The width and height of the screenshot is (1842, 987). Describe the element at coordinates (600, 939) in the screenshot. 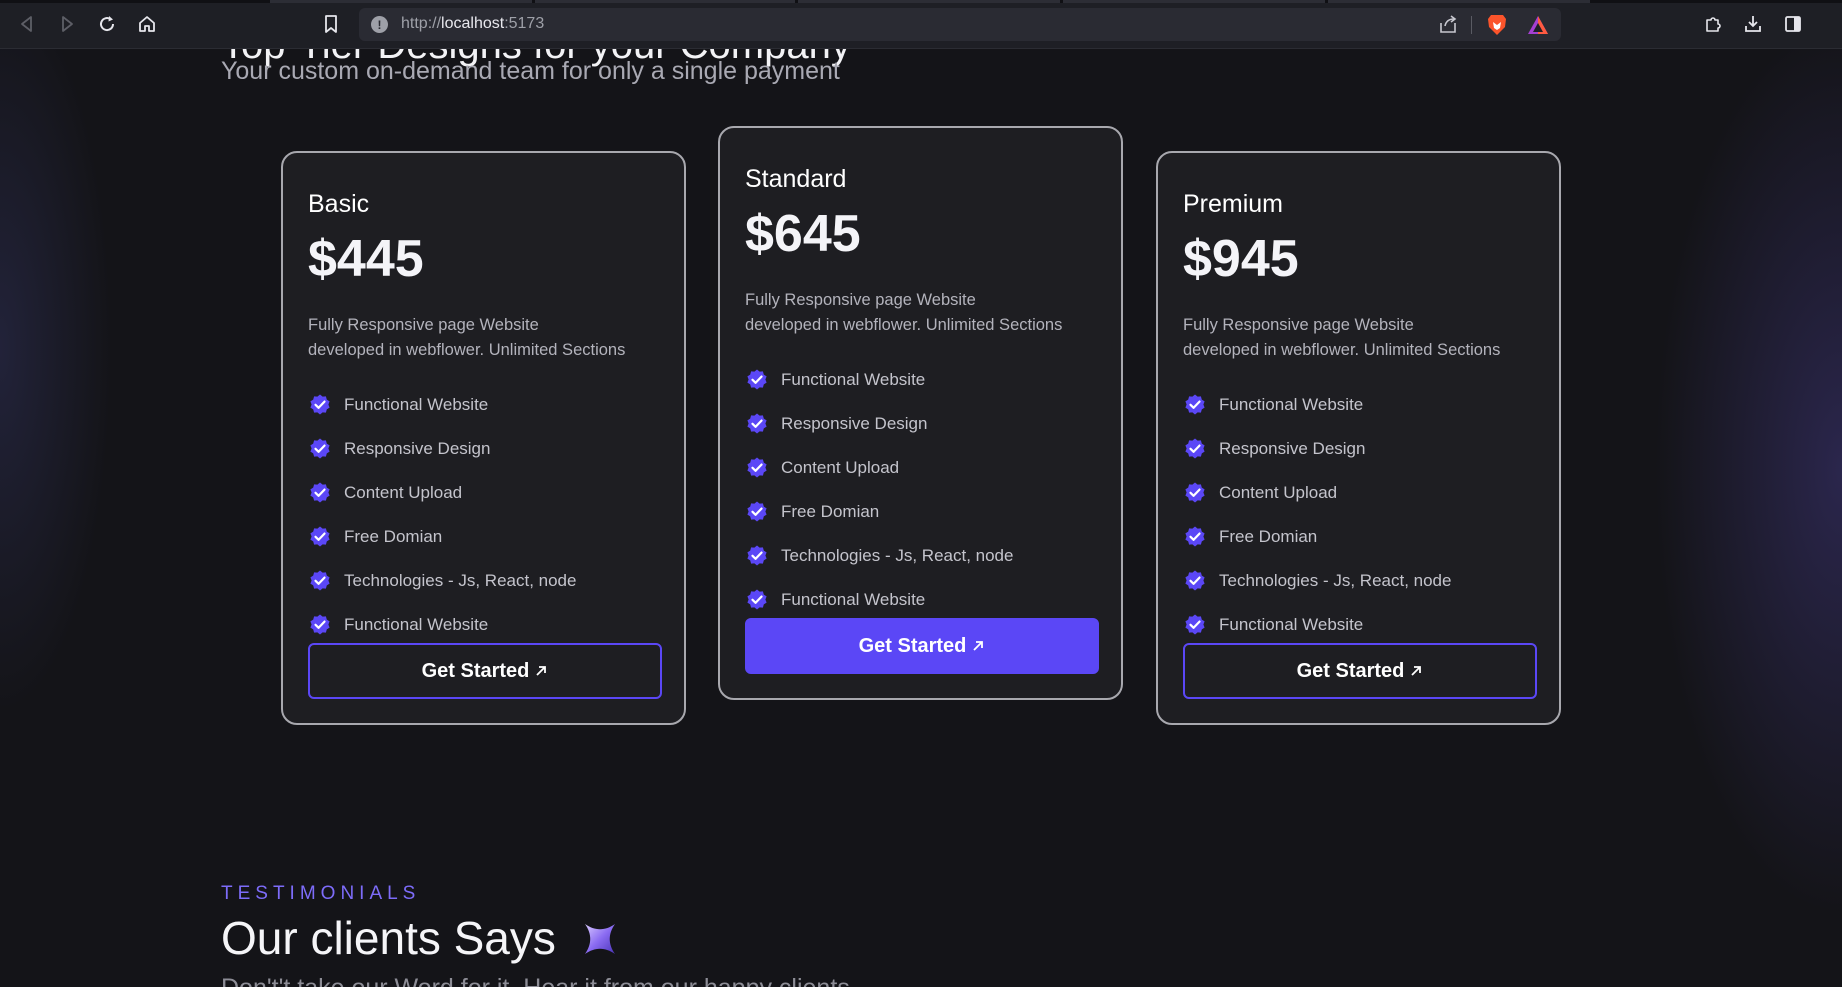

I see `sparkle-icon` at that location.